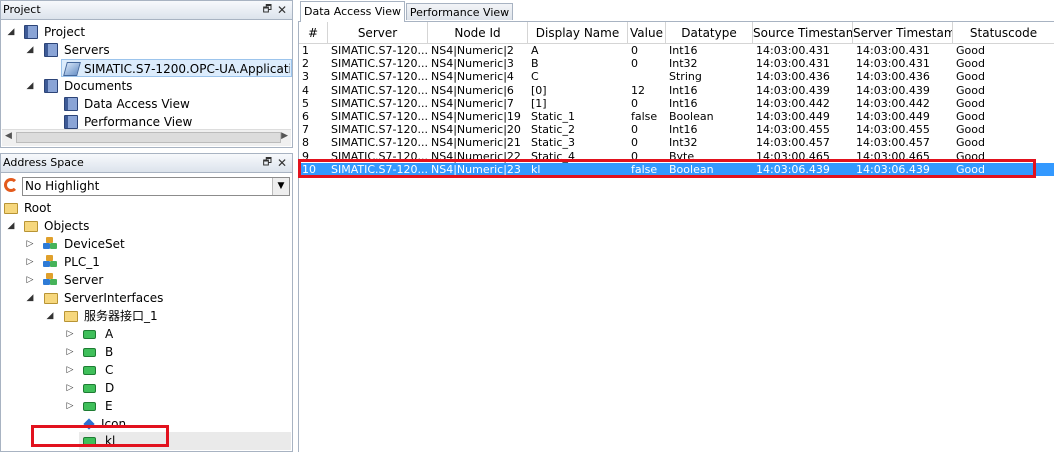  What do you see at coordinates (146, 86) in the screenshot?
I see `tree-item-documents: ◢ Documents` at bounding box center [146, 86].